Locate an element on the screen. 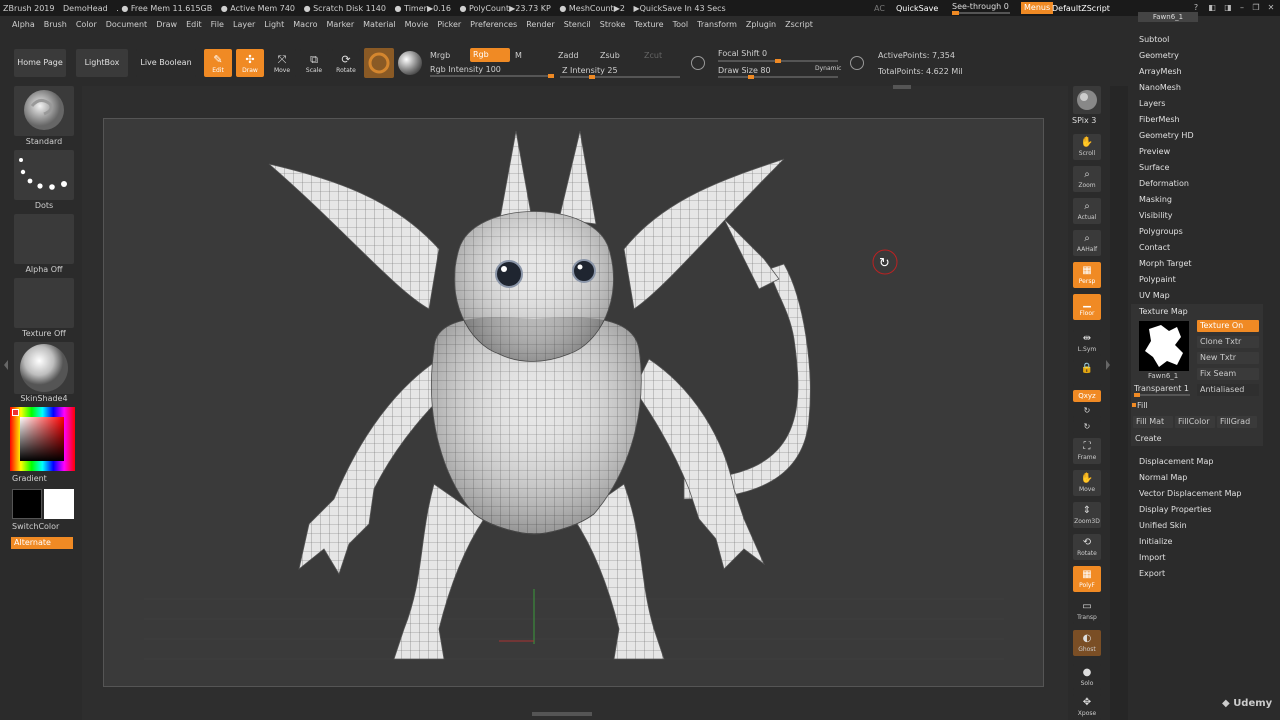 This screenshot has height=720, width=1280. menu-material: Material is located at coordinates (379, 24).